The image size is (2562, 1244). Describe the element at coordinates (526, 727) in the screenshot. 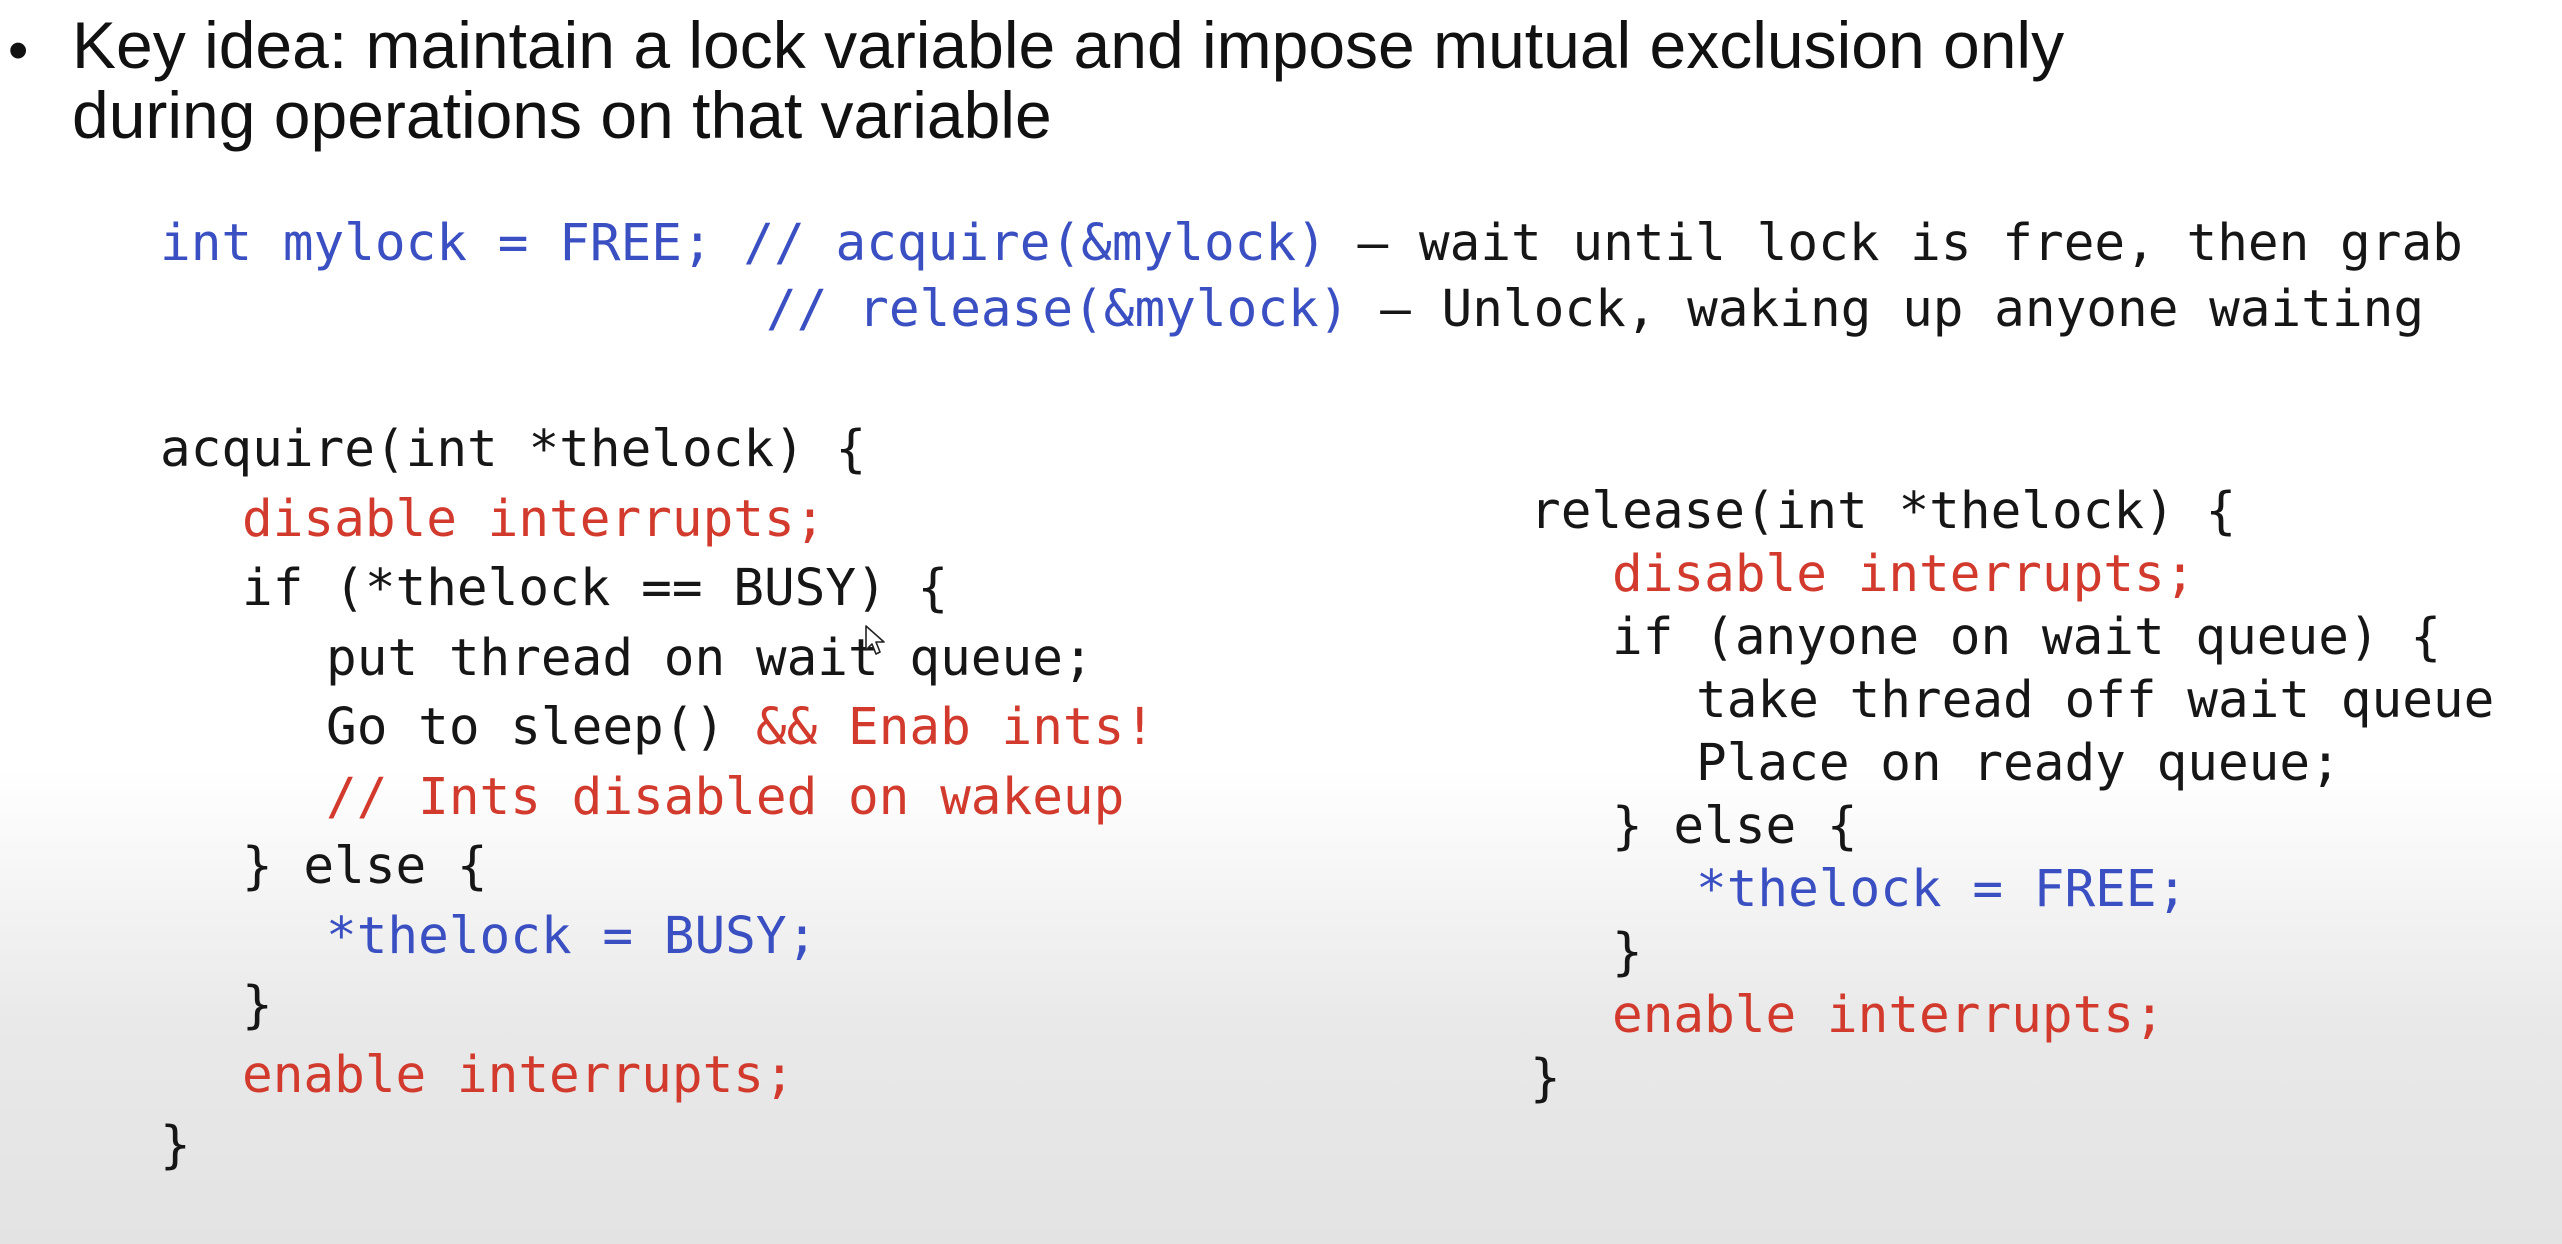

I see `acquire-go-sleep: Go to sleep()` at that location.